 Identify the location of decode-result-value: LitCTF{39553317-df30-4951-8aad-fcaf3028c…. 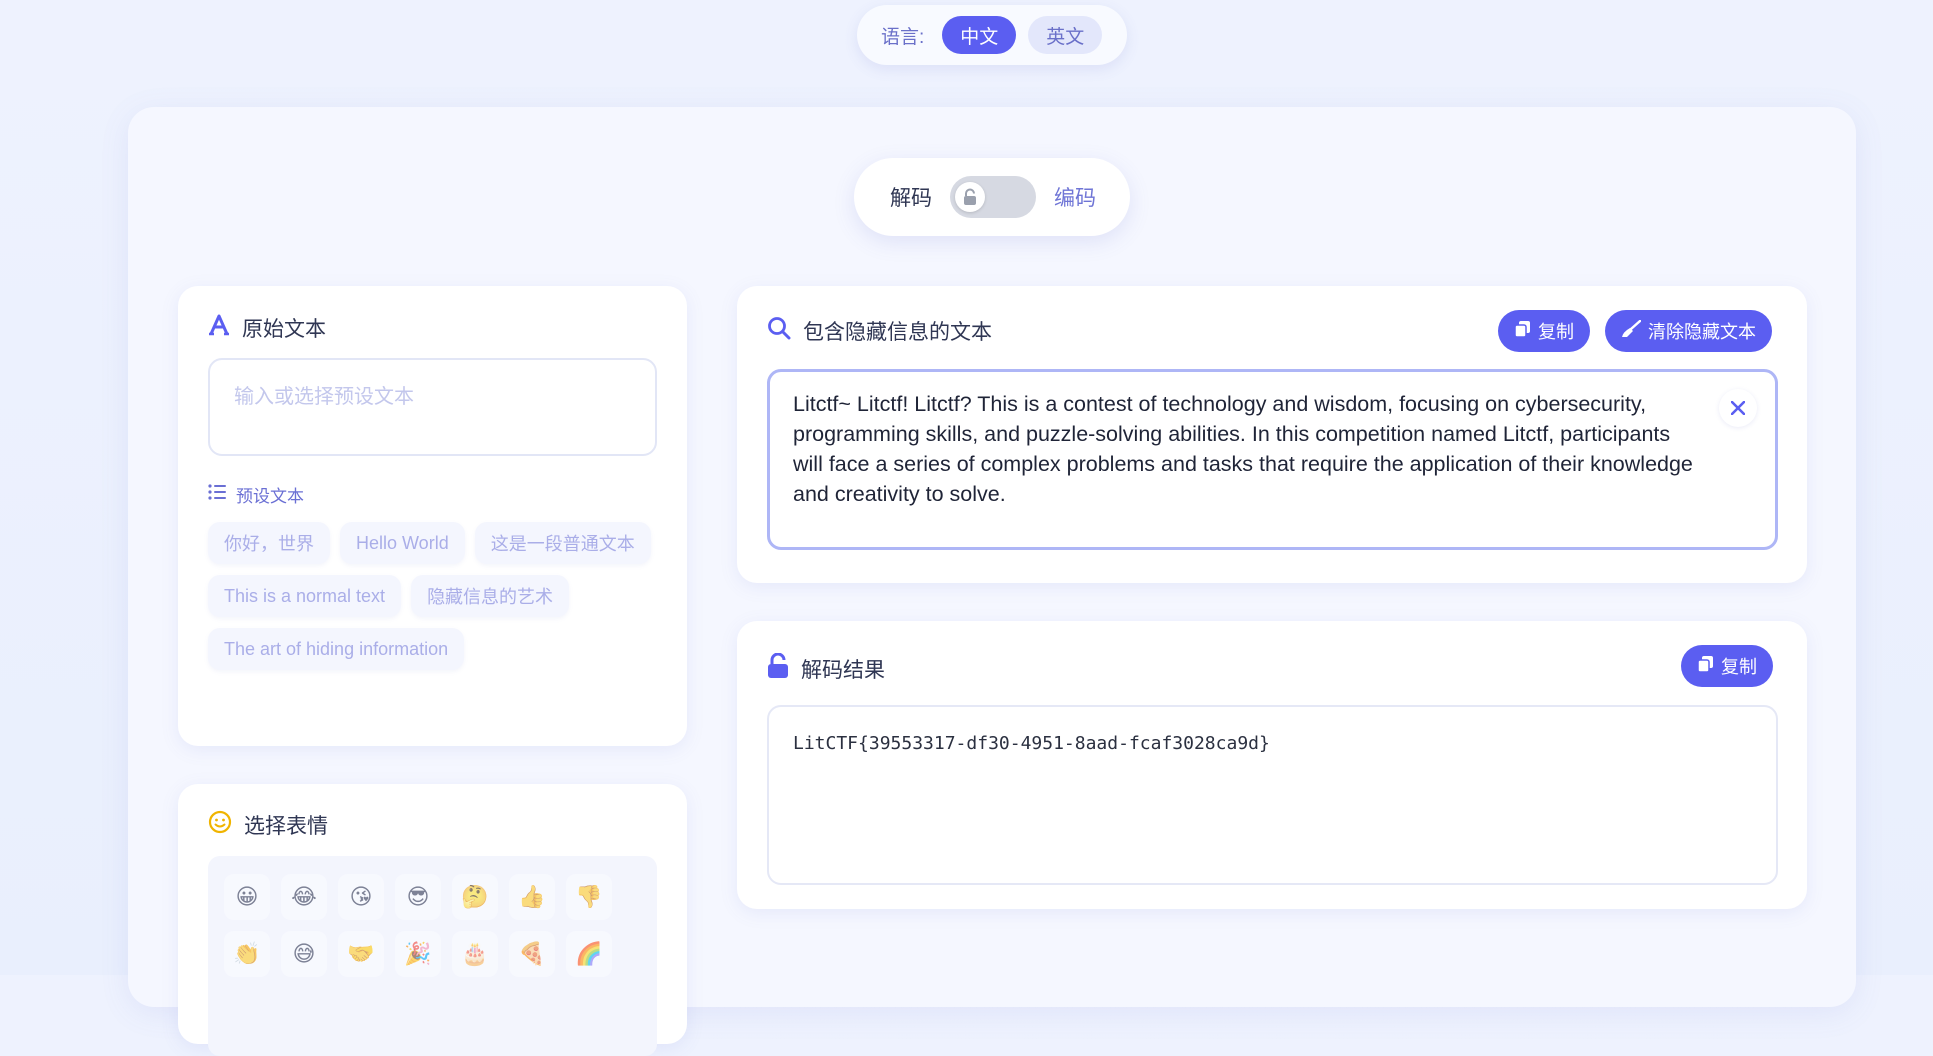
(1031, 743).